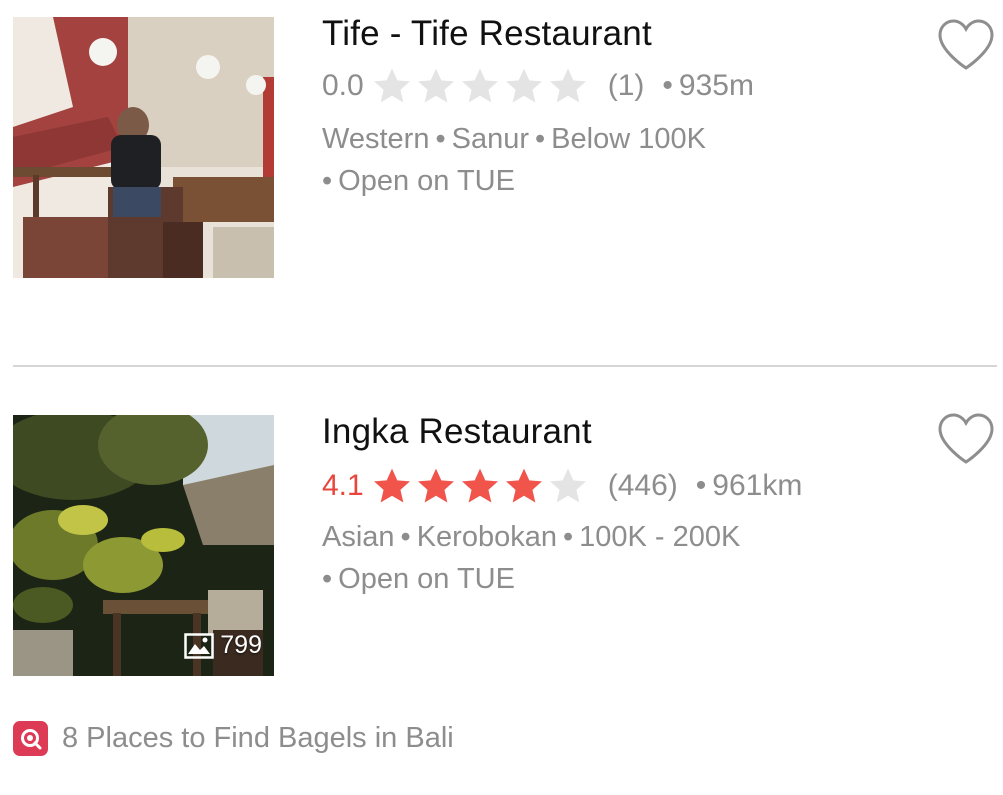 The height and width of the screenshot is (795, 1003). What do you see at coordinates (457, 432) in the screenshot?
I see `restaurant-name: Ingka Restaurant` at bounding box center [457, 432].